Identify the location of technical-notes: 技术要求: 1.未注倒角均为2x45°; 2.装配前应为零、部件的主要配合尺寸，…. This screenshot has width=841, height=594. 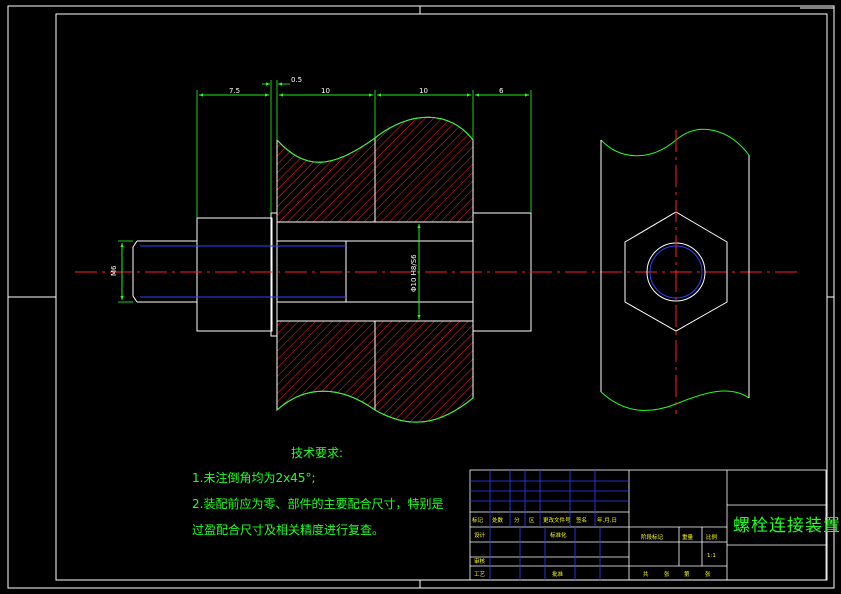
(327, 495).